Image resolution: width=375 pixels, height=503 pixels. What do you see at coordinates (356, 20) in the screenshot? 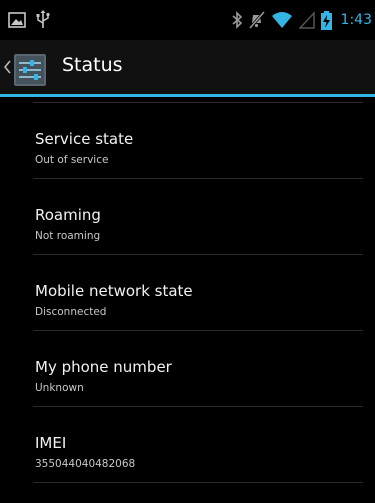
I see `clock: 1:43` at bounding box center [356, 20].